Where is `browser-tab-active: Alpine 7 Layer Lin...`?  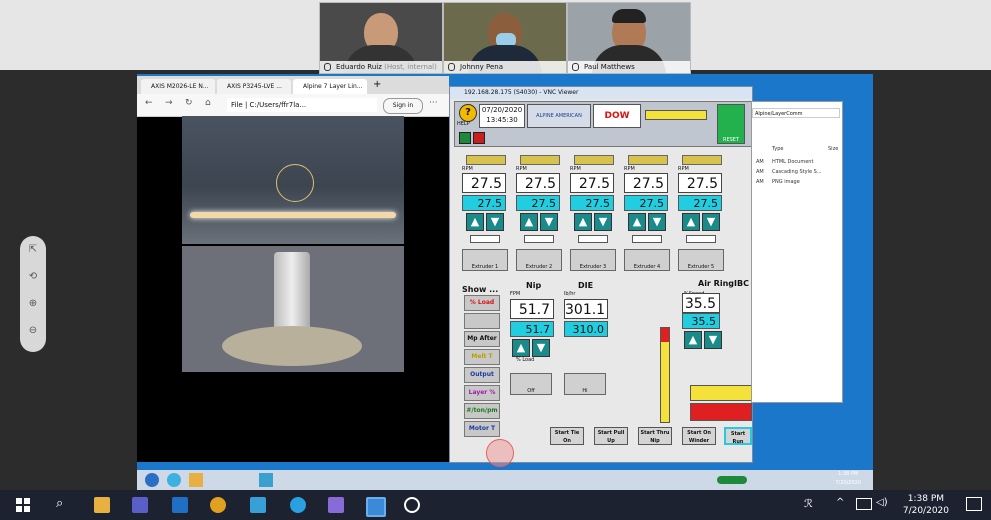
browser-tab-active: Alpine 7 Layer Lin... is located at coordinates (330, 86).